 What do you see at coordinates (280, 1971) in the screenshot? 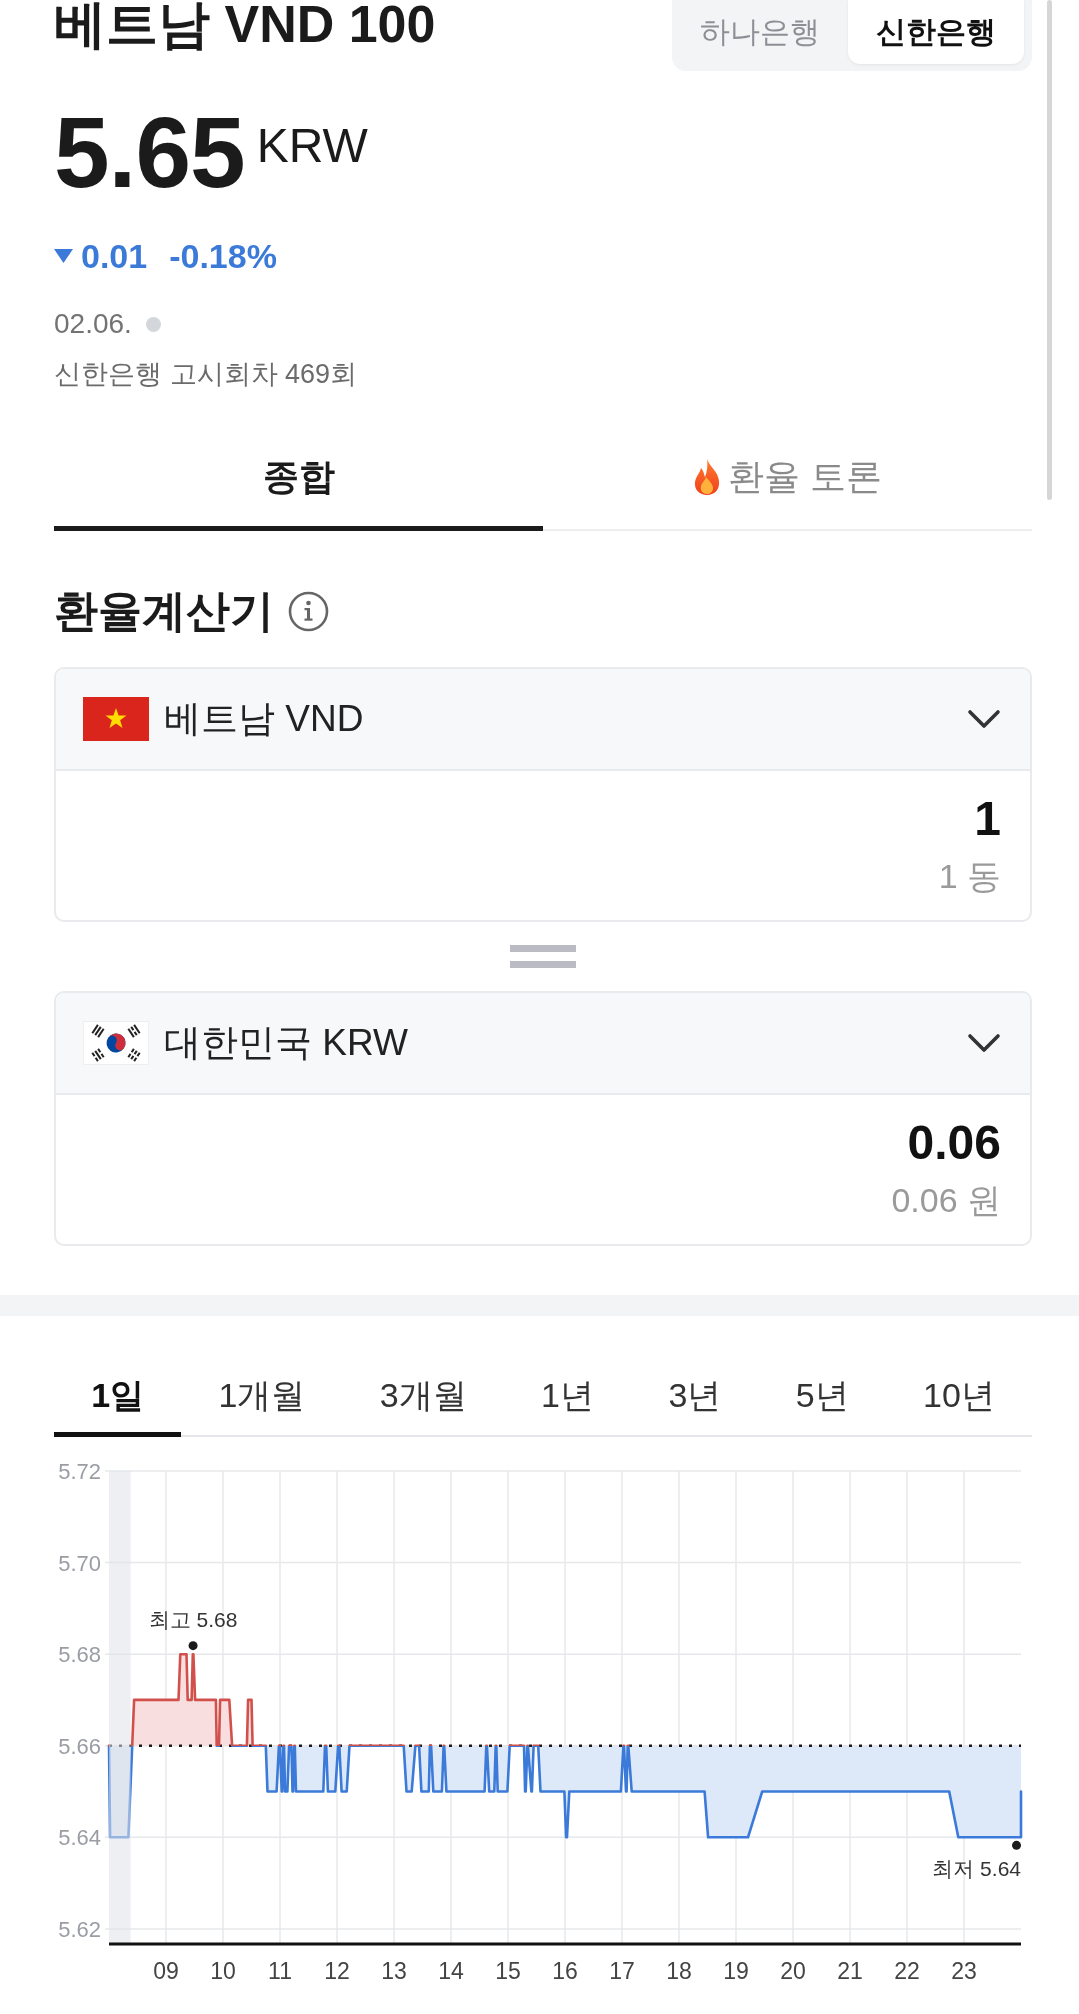
I see `x-axis-label: 11` at bounding box center [280, 1971].